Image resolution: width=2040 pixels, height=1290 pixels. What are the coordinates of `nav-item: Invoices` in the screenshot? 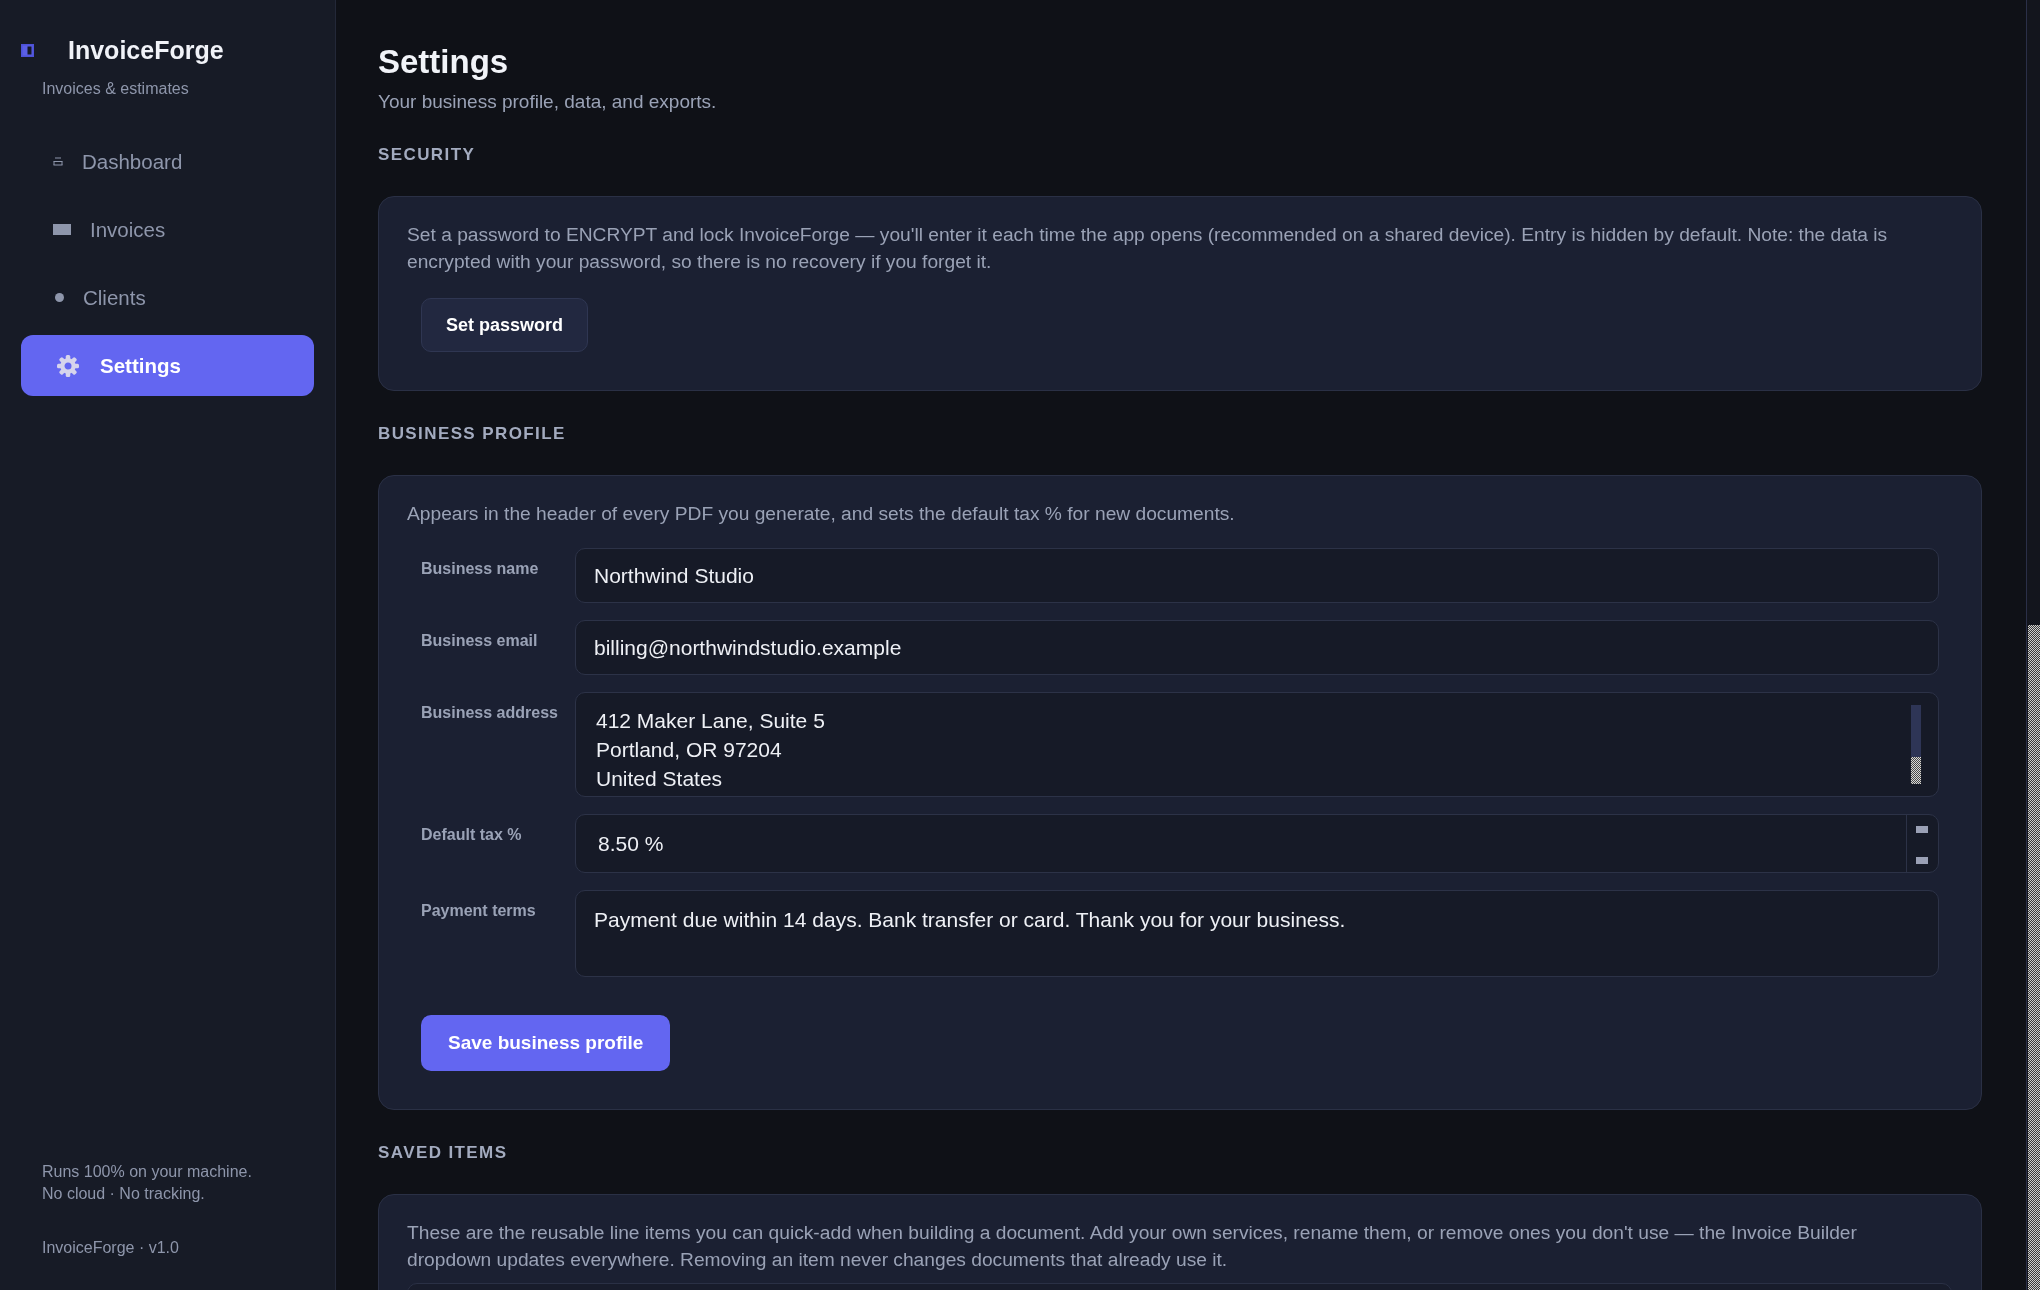 It's located at (167, 229).